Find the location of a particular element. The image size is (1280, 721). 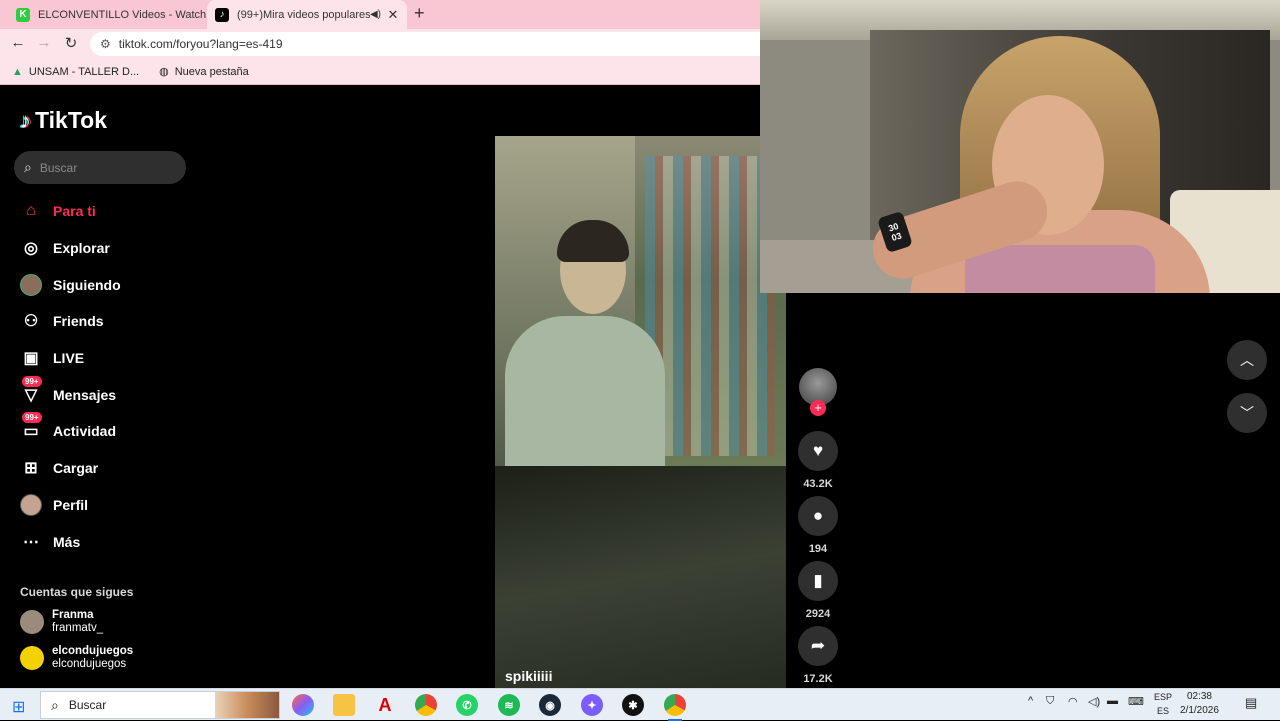

sidebar-item-label: Perfil is located at coordinates (71, 504).